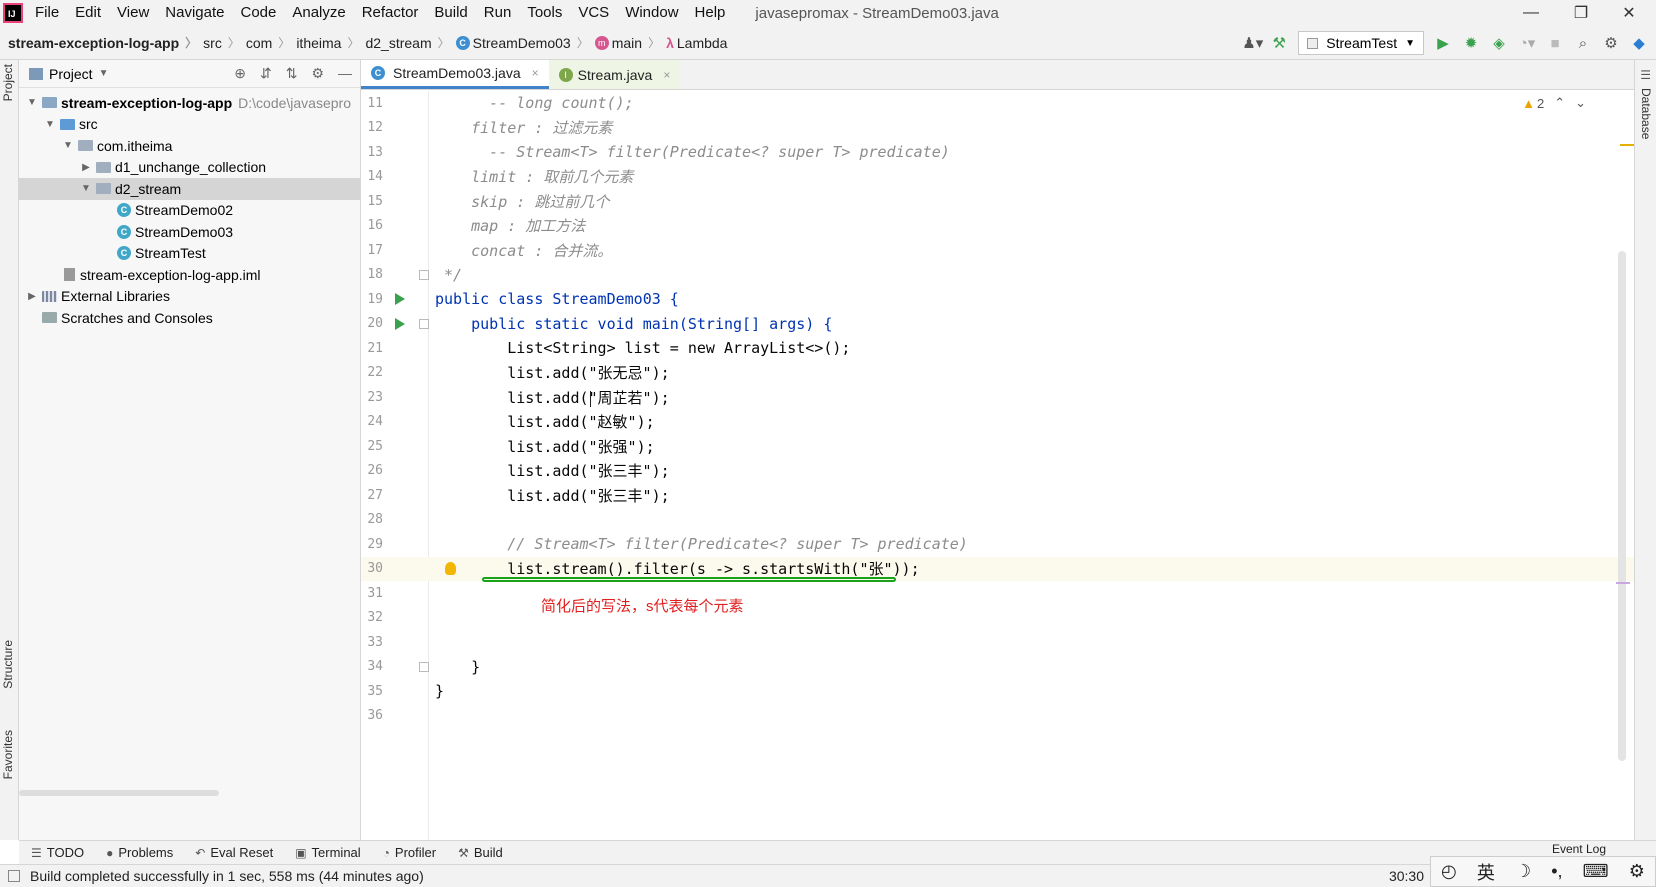 This screenshot has width=1656, height=887. Describe the element at coordinates (455, 74) in the screenshot. I see `tab-streamdemo03: C StreamDemo03.java ×` at that location.